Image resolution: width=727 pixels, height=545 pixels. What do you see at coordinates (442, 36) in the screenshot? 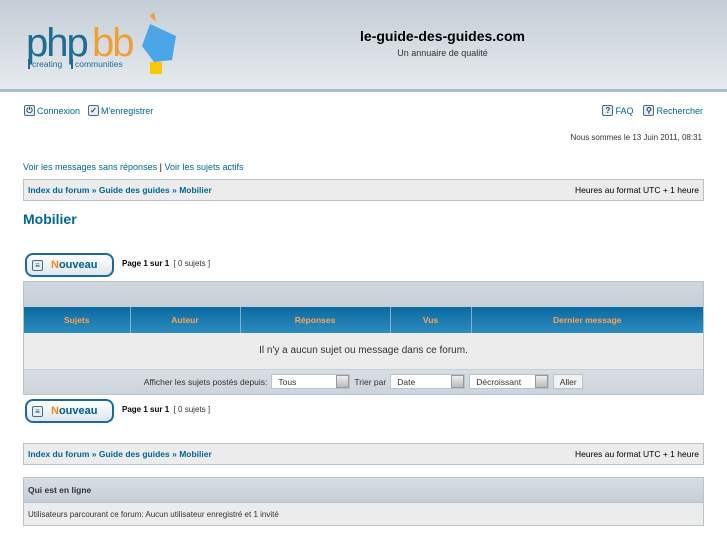
I see `site-title: le-guide-des-guides.com` at bounding box center [442, 36].